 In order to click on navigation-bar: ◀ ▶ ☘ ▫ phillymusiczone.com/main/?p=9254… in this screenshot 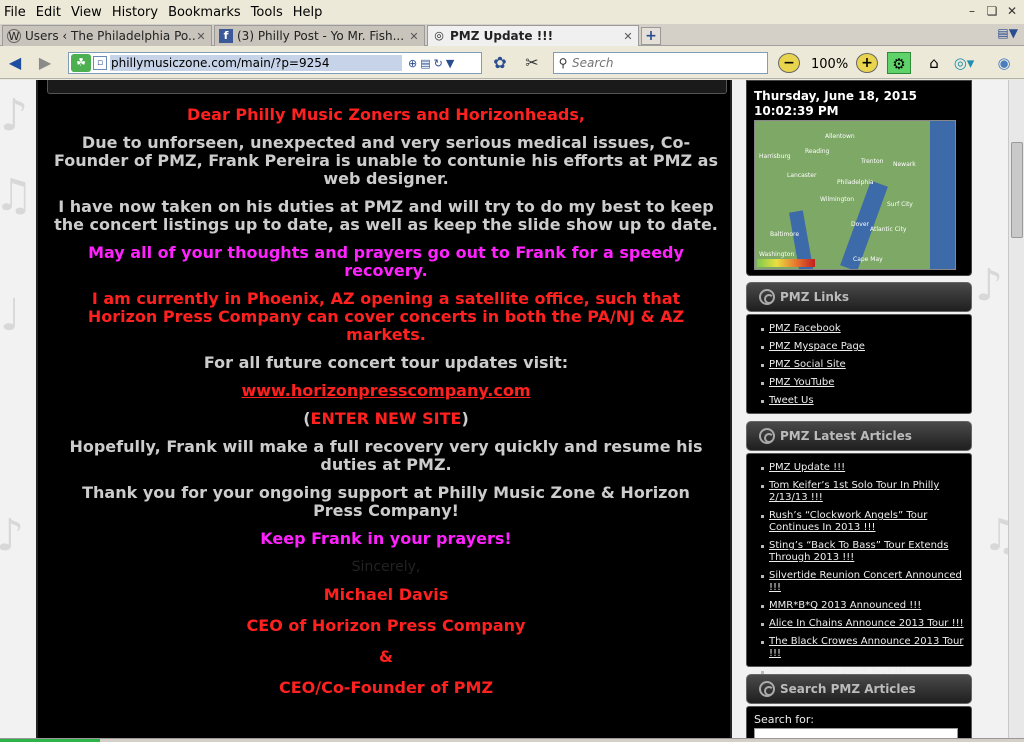, I will do `click(512, 63)`.